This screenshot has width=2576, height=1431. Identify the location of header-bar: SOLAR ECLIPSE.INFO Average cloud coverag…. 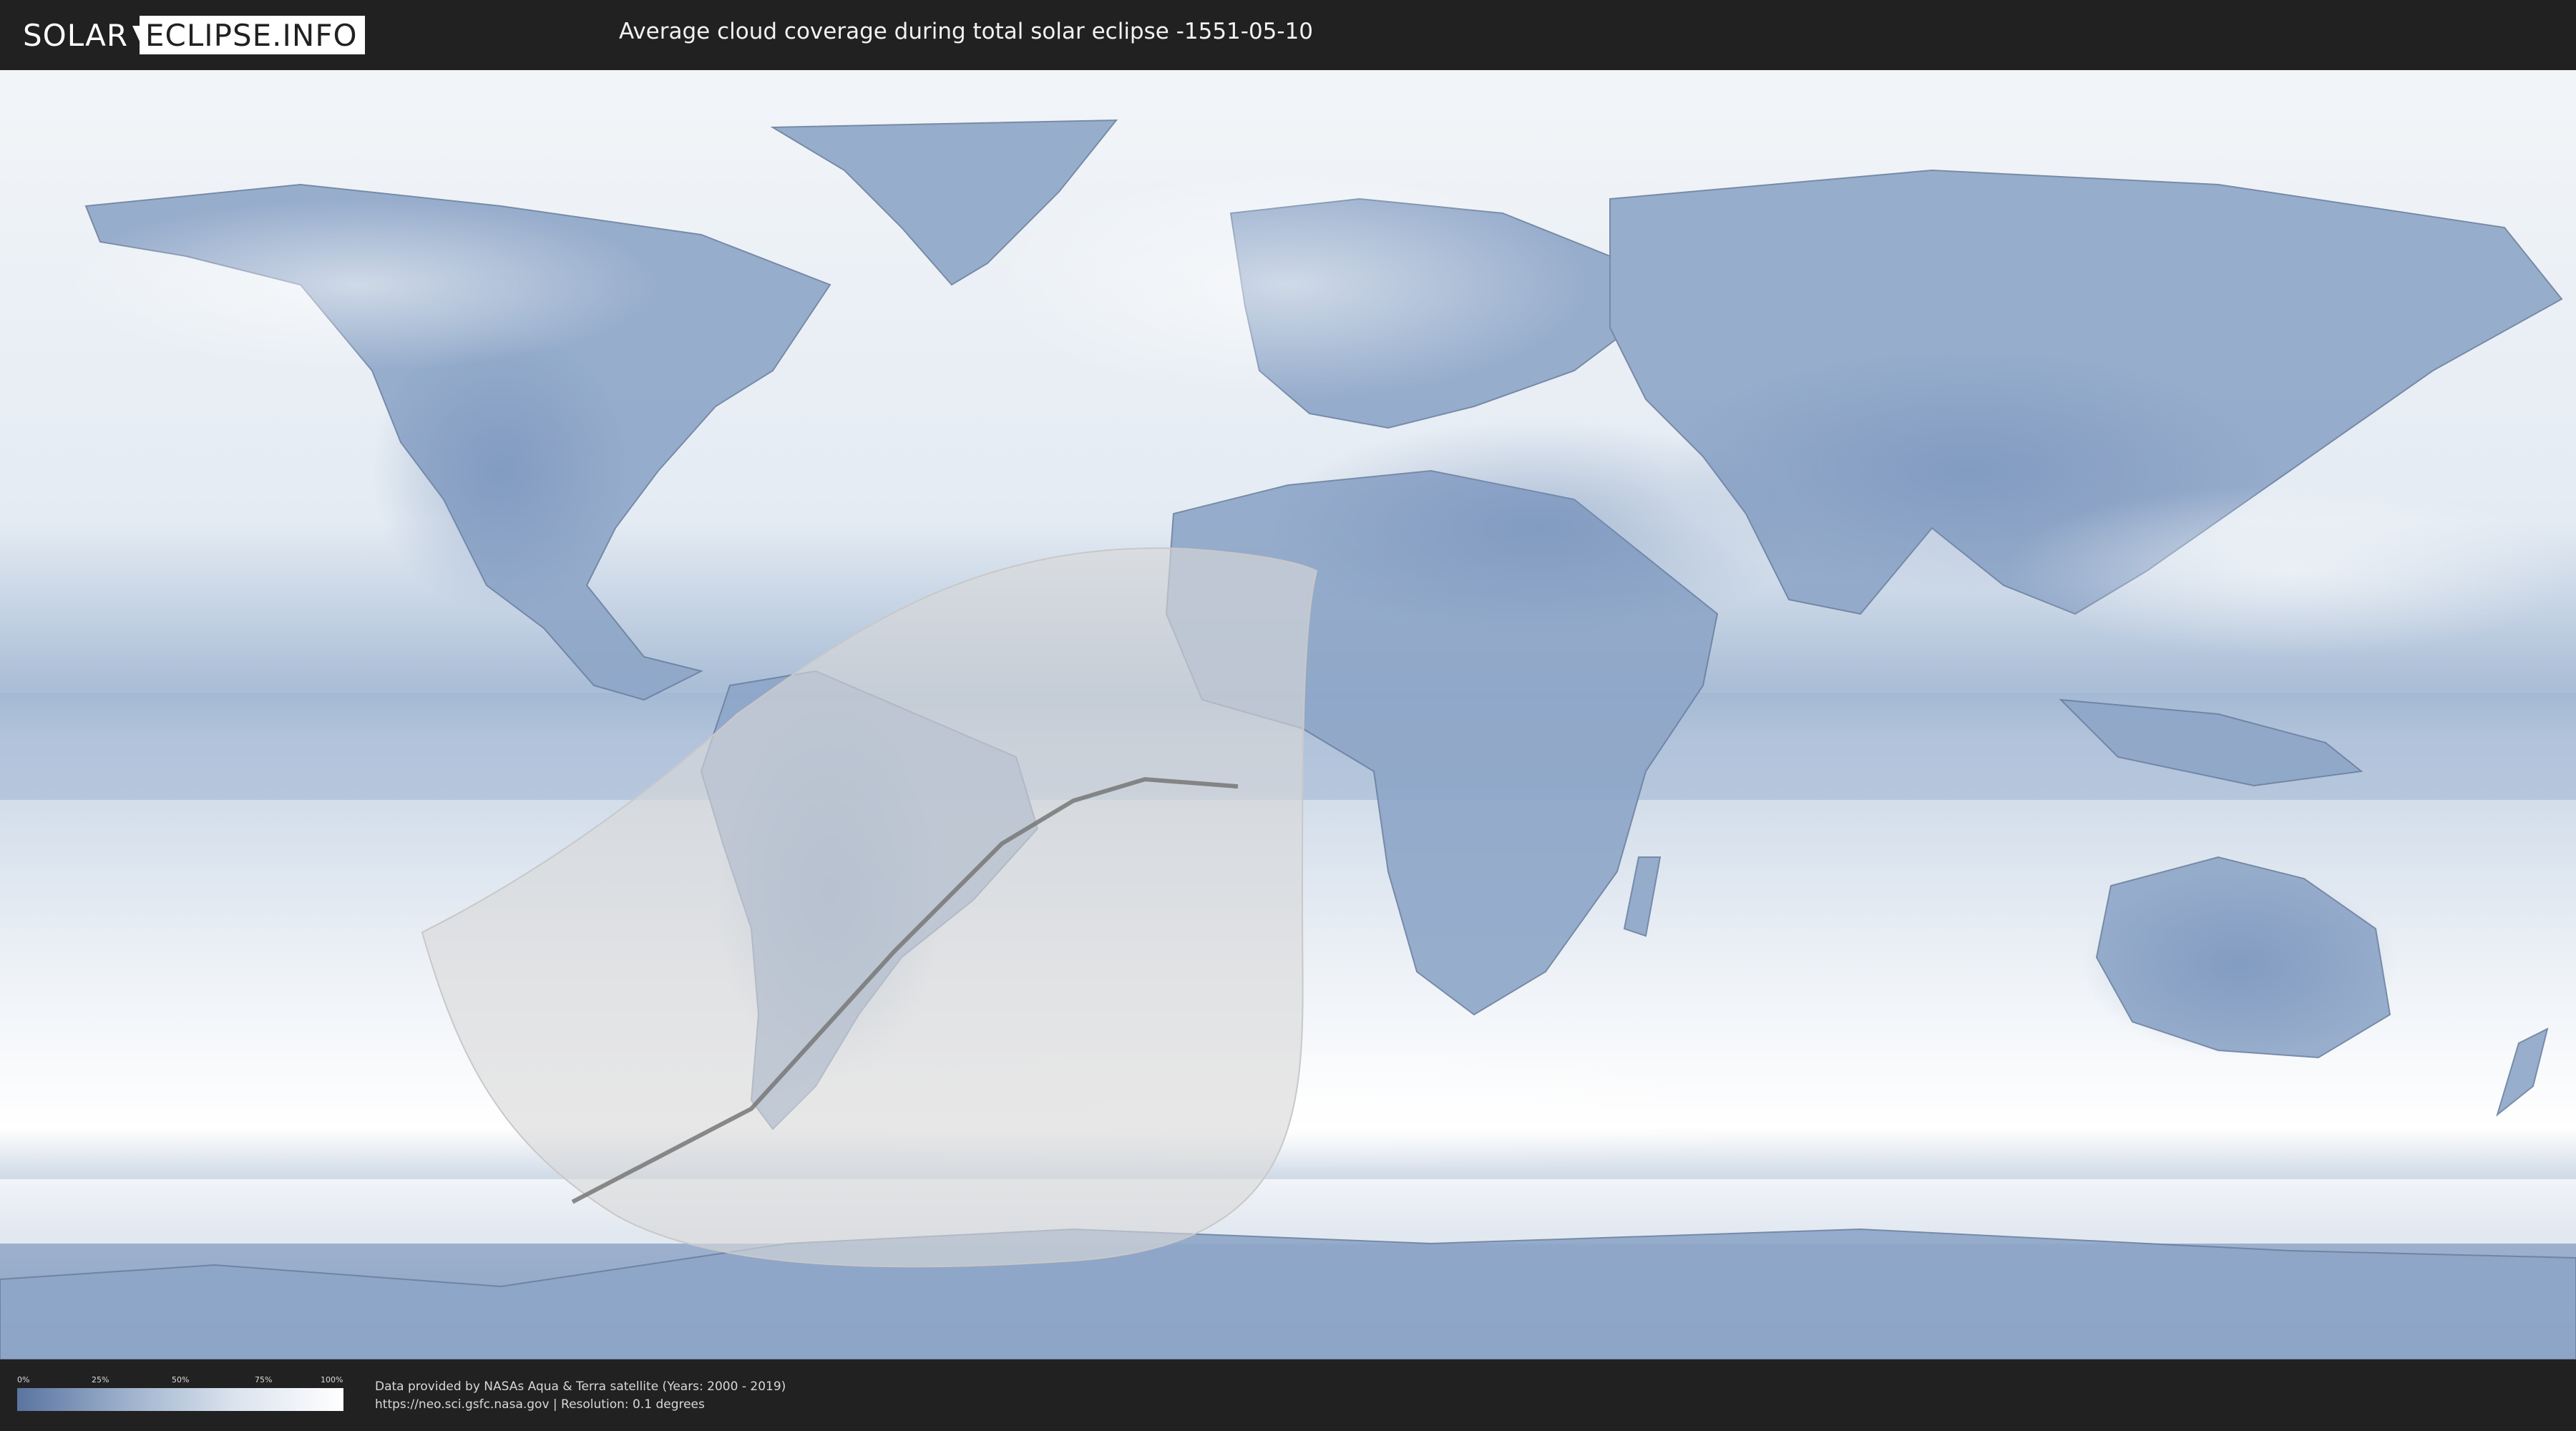
(1288, 35).